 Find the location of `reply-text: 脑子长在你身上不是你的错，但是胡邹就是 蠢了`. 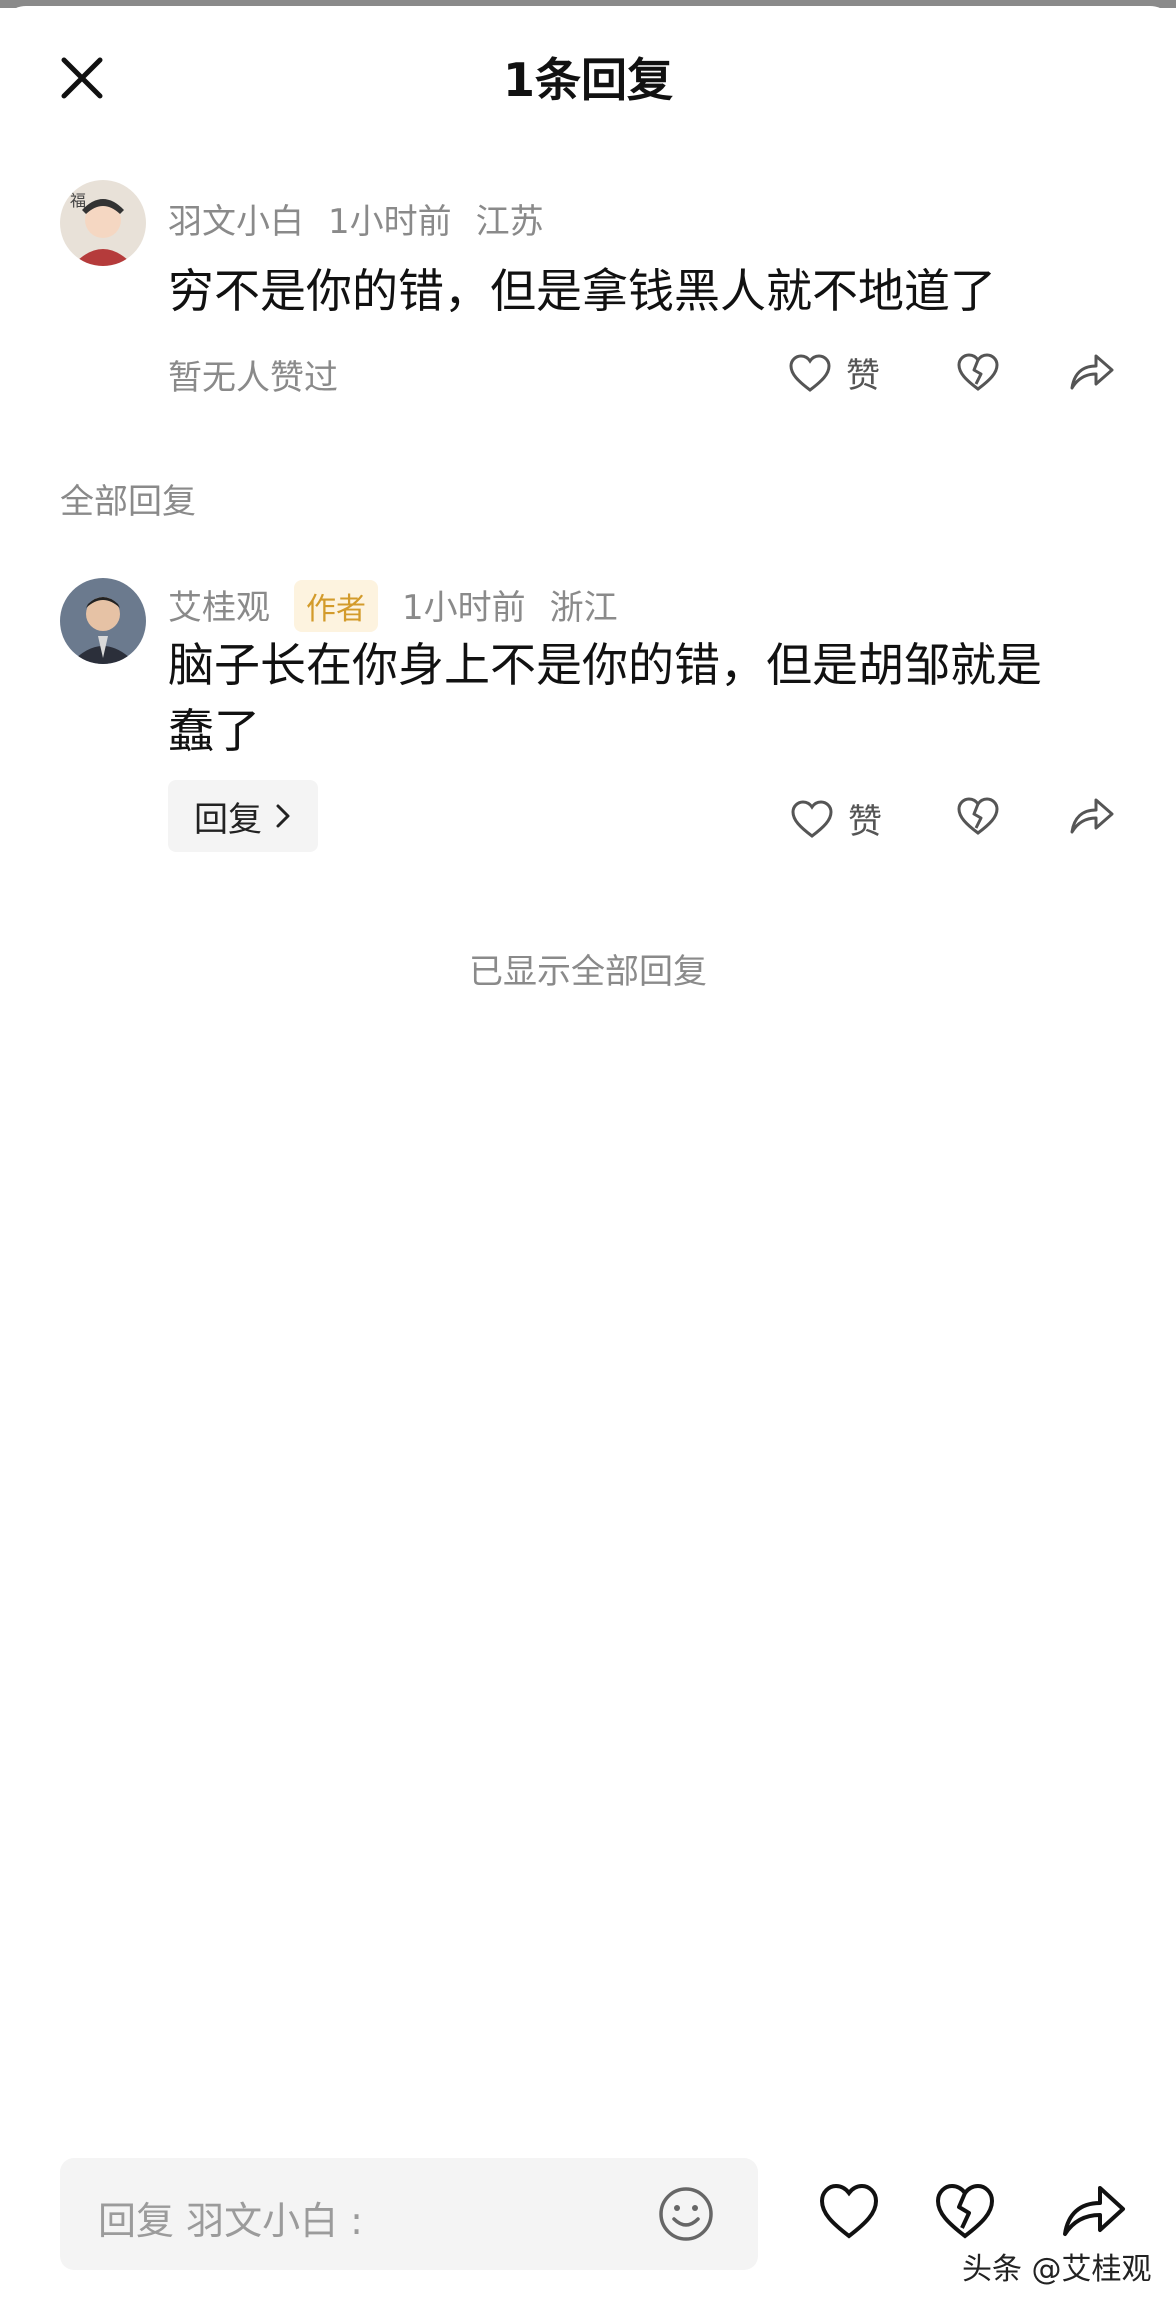

reply-text: 脑子长在你身上不是你的错，但是胡邹就是 蠢了 is located at coordinates (638, 698).